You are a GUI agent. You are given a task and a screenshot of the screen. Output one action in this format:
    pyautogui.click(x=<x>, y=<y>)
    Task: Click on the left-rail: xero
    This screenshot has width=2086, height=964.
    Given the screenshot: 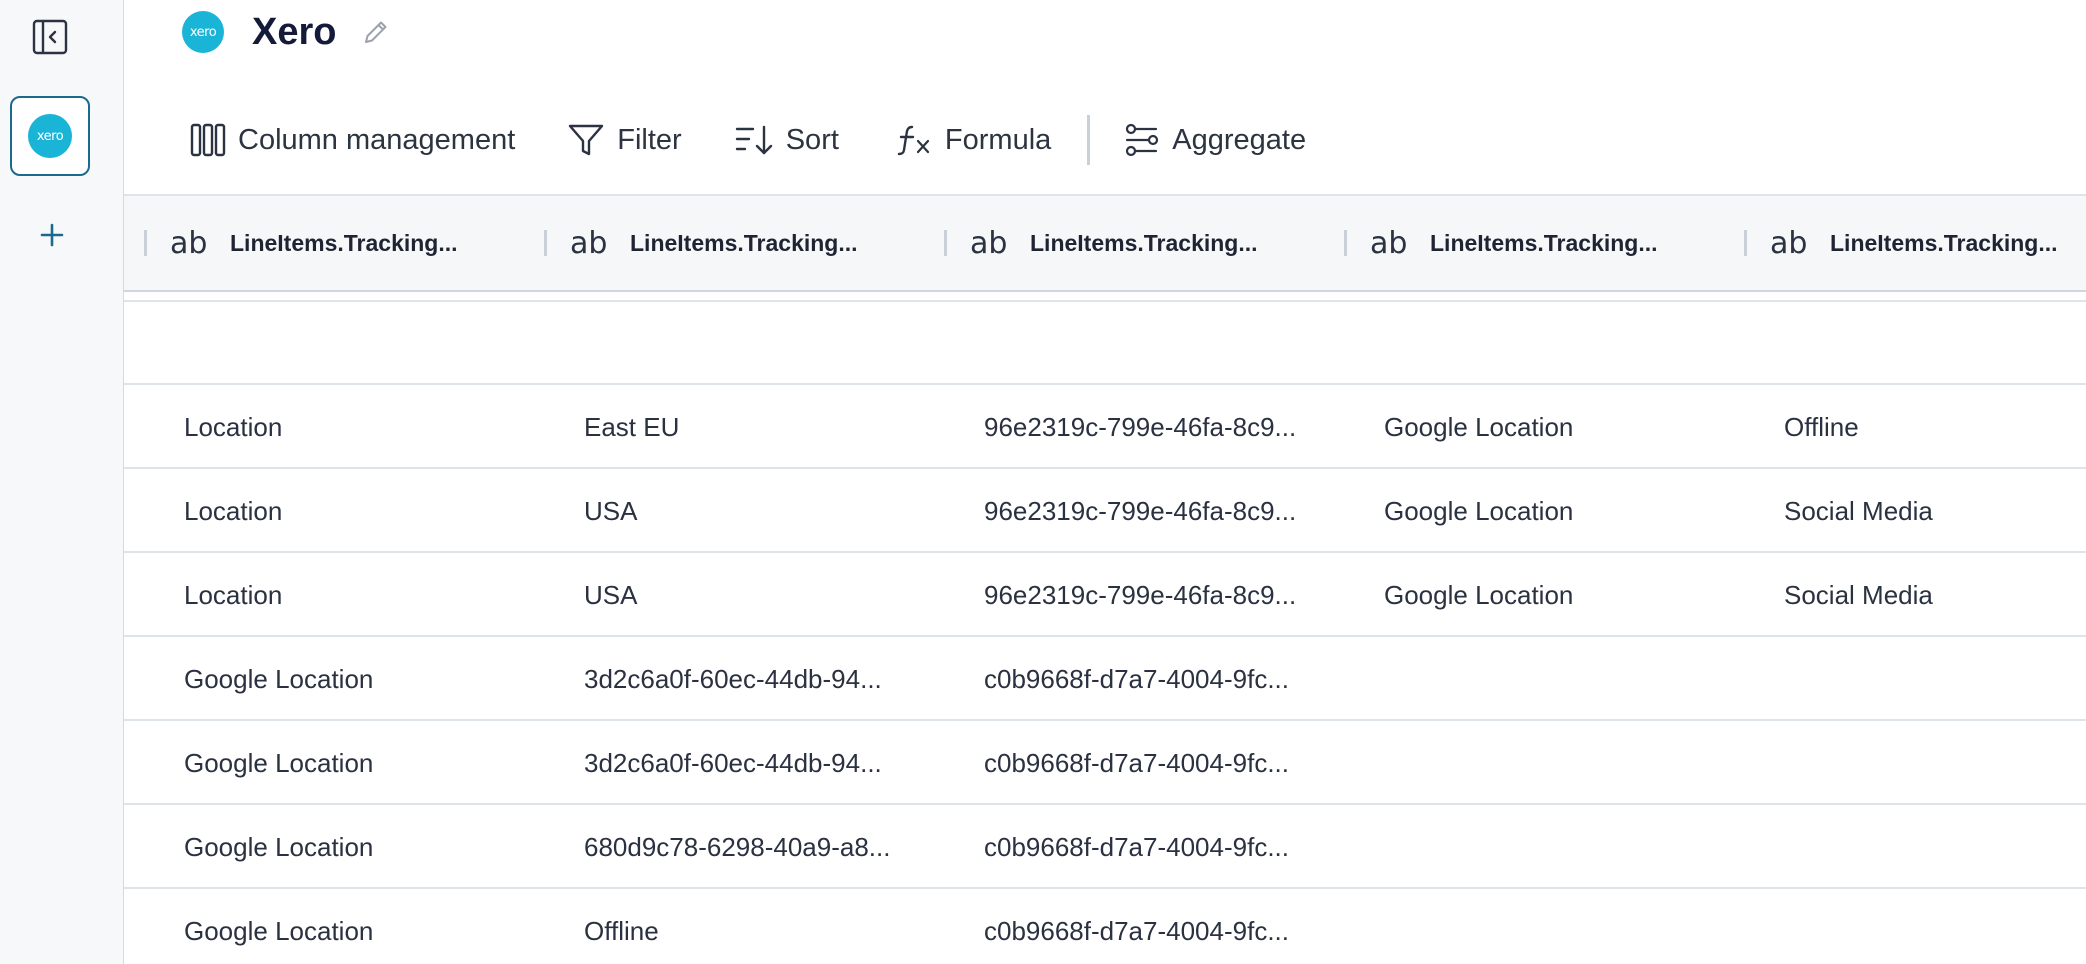 What is the action you would take?
    pyautogui.click(x=62, y=482)
    